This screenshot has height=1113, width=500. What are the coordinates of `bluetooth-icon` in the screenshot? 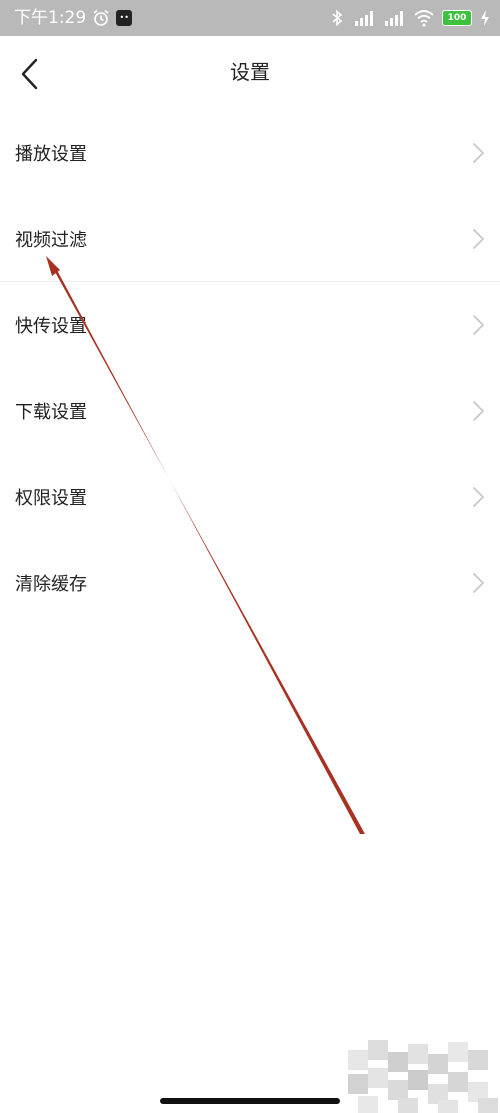 It's located at (337, 18).